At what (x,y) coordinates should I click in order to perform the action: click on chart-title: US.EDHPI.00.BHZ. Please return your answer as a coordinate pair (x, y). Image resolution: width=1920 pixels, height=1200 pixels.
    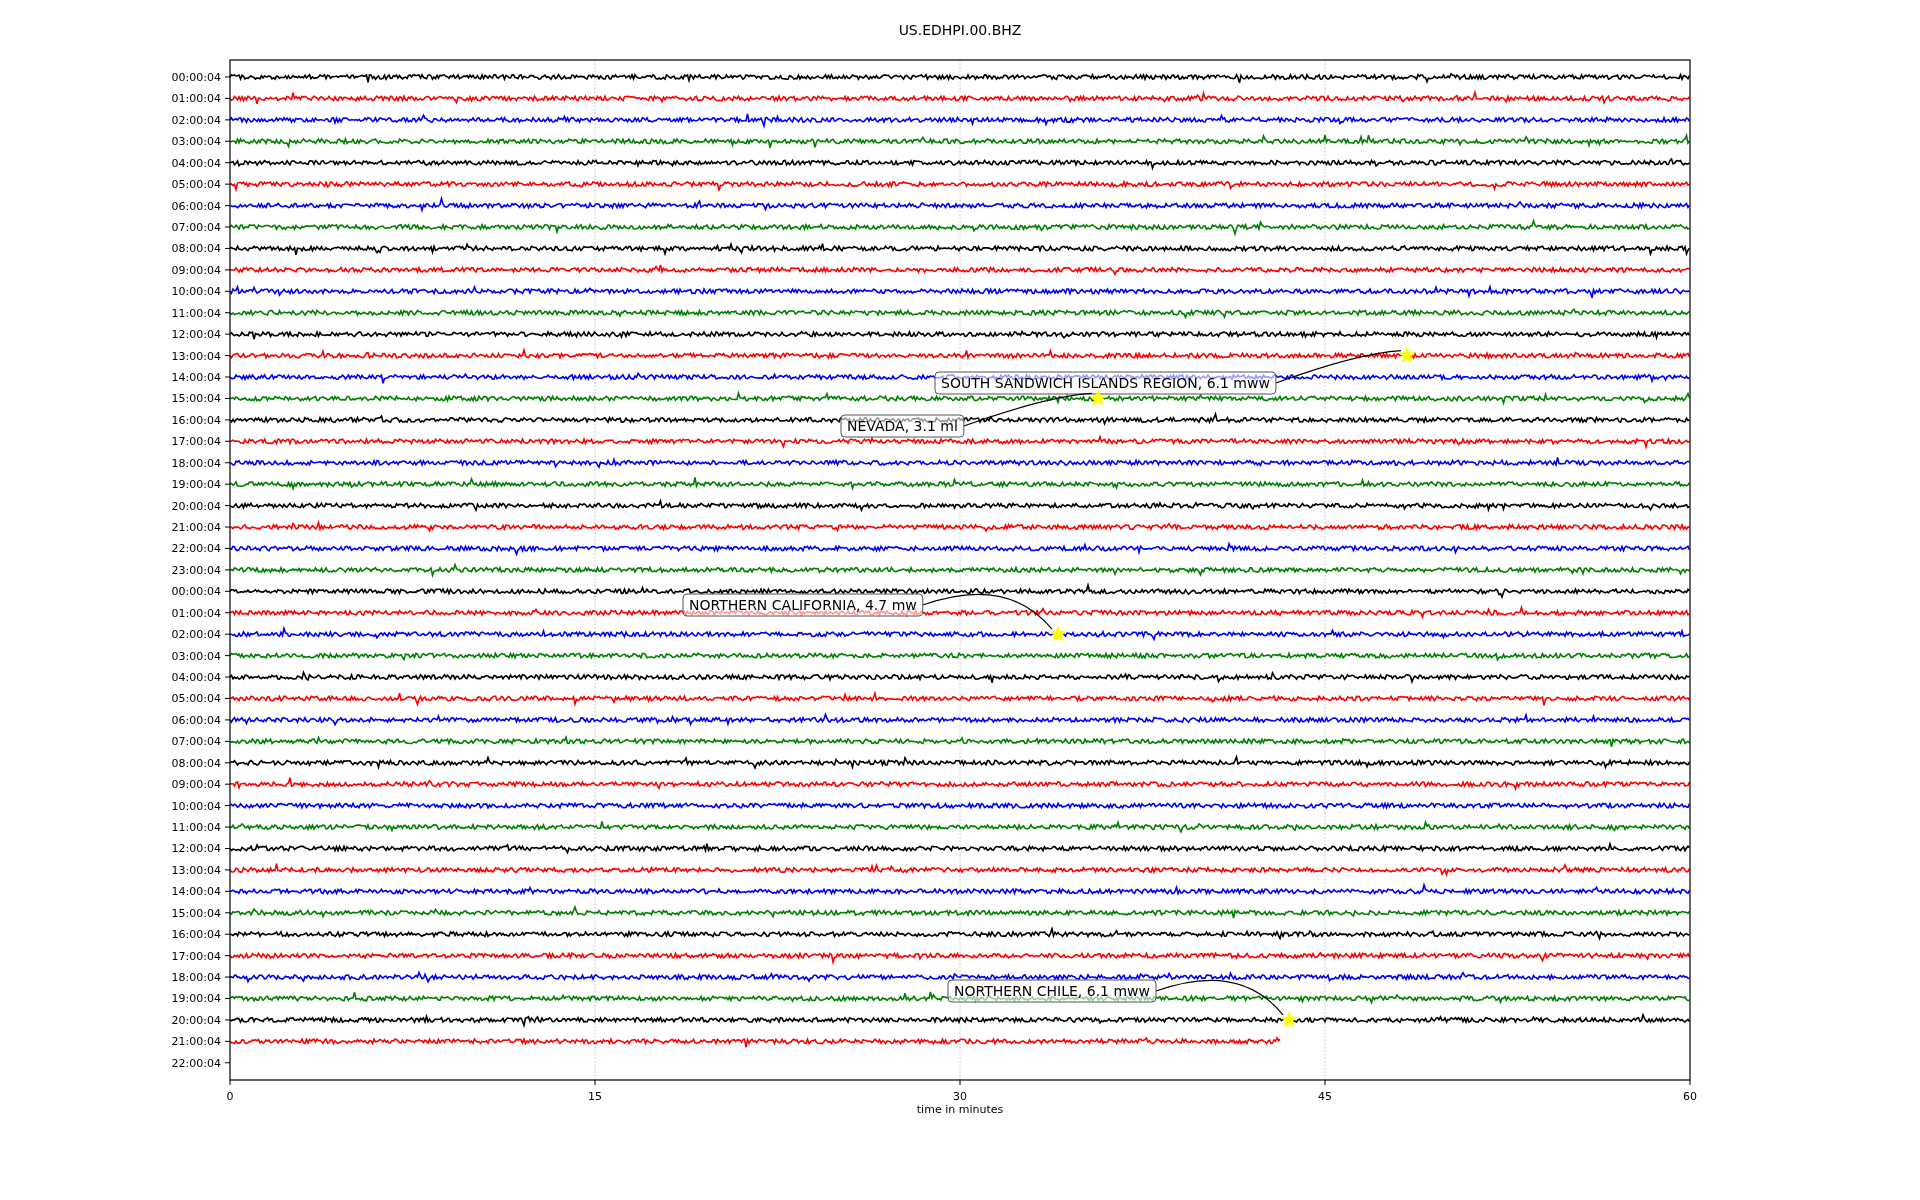
    Looking at the image, I should click on (960, 30).